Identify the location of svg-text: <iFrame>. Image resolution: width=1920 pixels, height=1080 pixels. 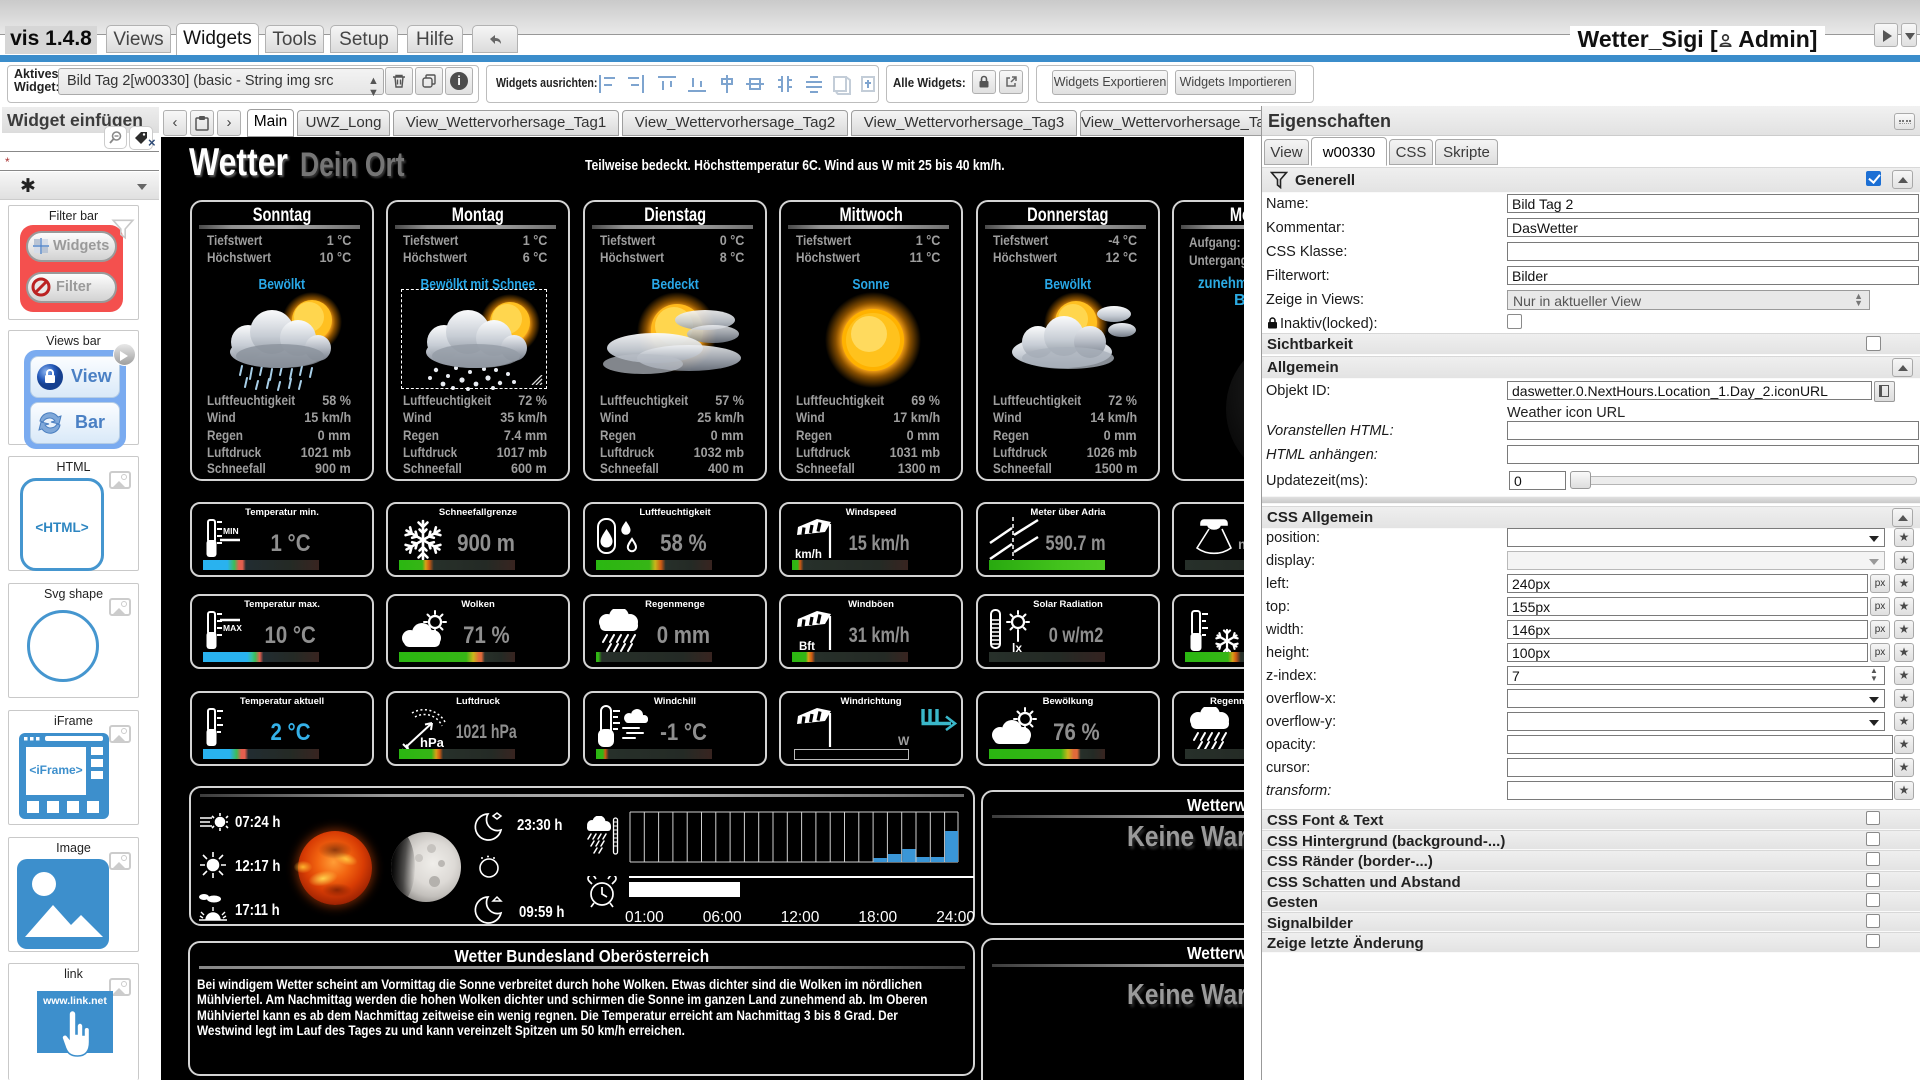
(55, 770).